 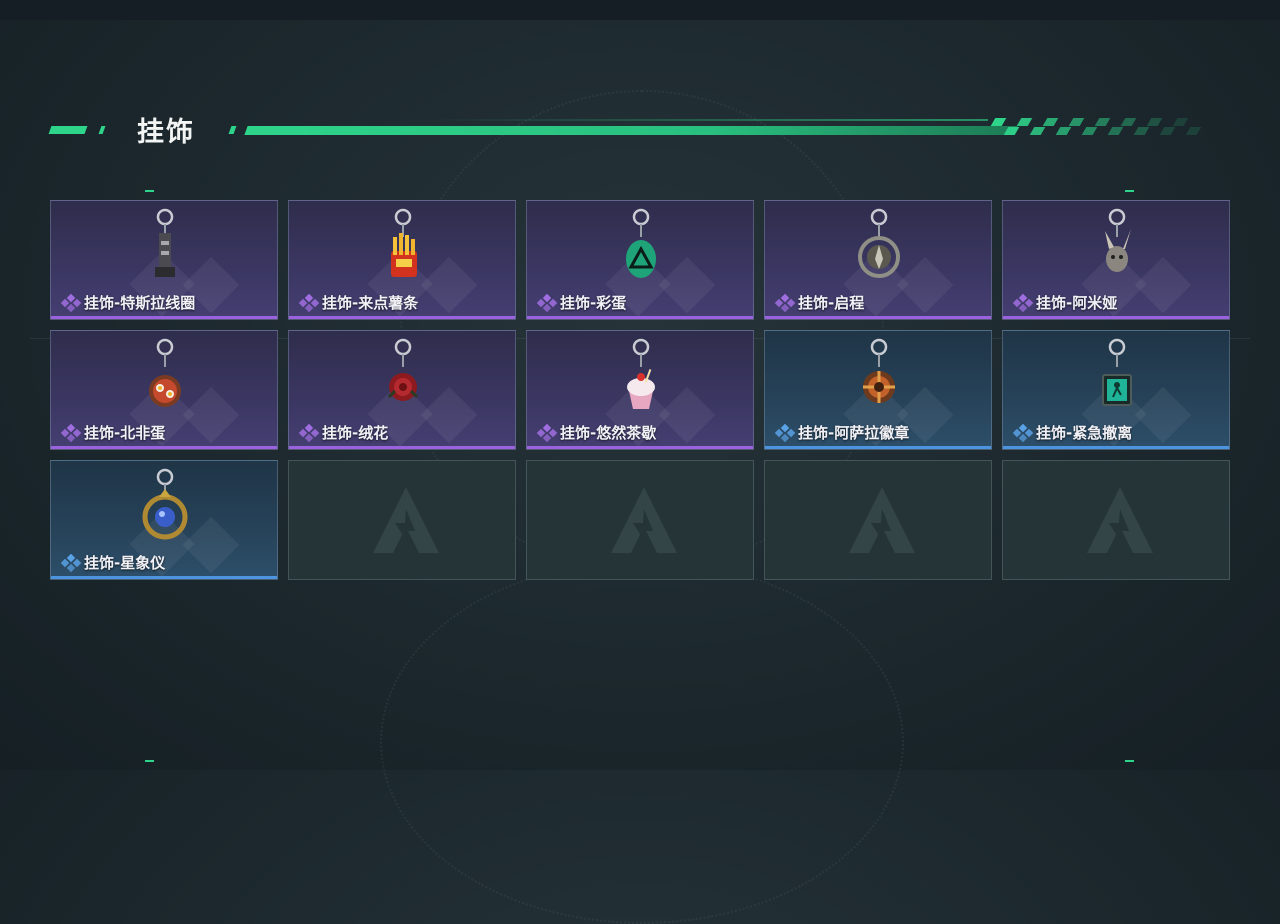 What do you see at coordinates (879, 243) in the screenshot?
I see `compass-medallion-charm-icon` at bounding box center [879, 243].